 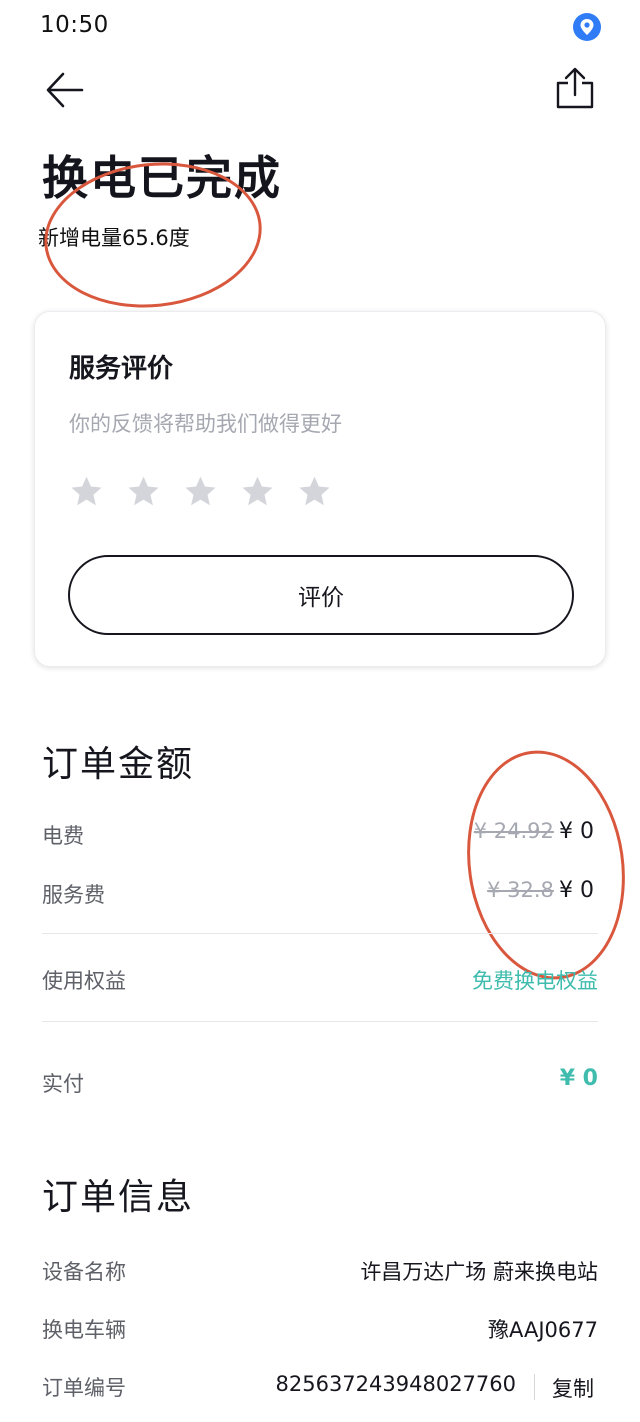 I want to click on review-subtitle: 你的反馈将帮助我们做得更好, so click(x=205, y=424).